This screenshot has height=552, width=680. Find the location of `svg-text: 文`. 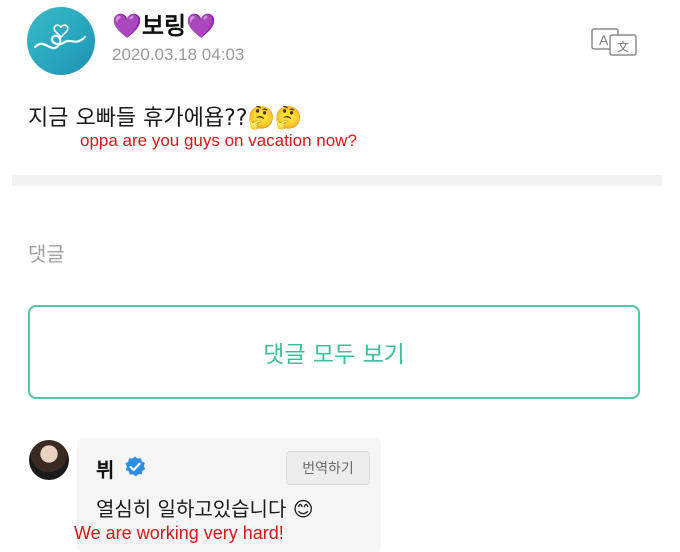

svg-text: 文 is located at coordinates (623, 46).